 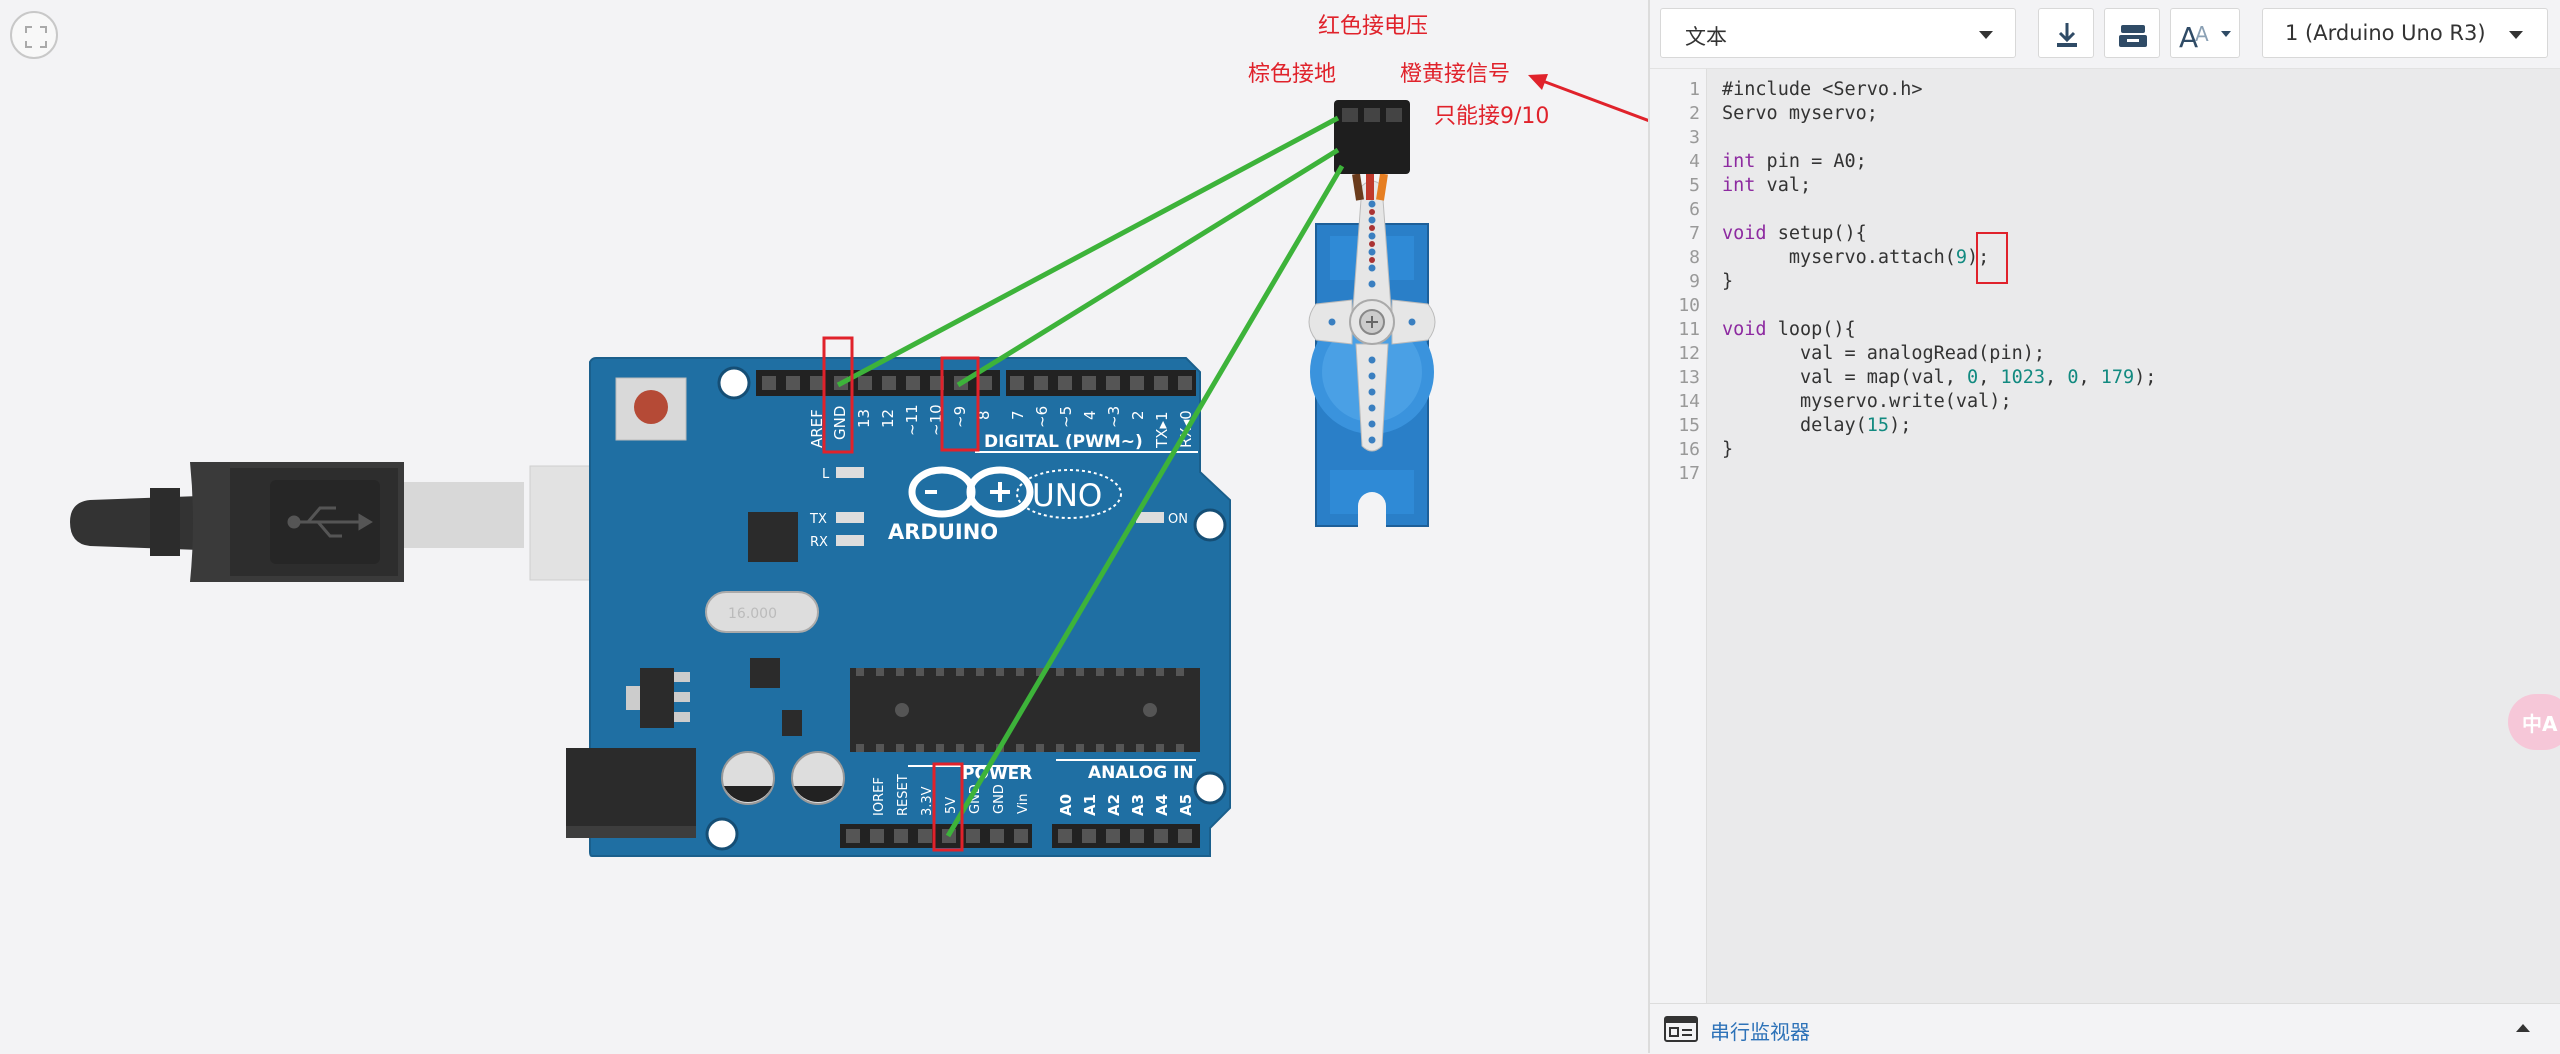 I want to click on library-icon, so click(x=2133, y=36).